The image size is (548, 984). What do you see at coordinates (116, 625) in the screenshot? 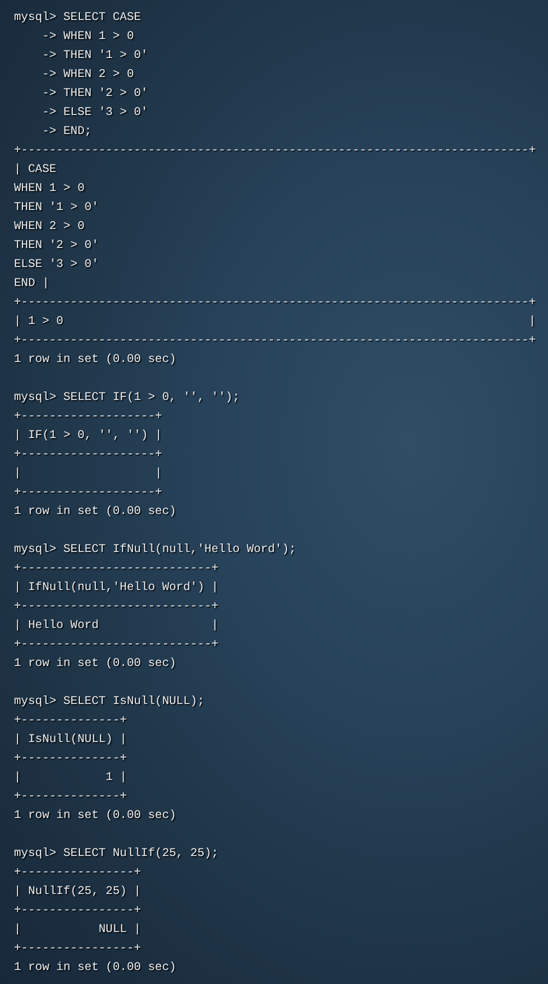
I see `table-line: | Hello Word |` at bounding box center [116, 625].